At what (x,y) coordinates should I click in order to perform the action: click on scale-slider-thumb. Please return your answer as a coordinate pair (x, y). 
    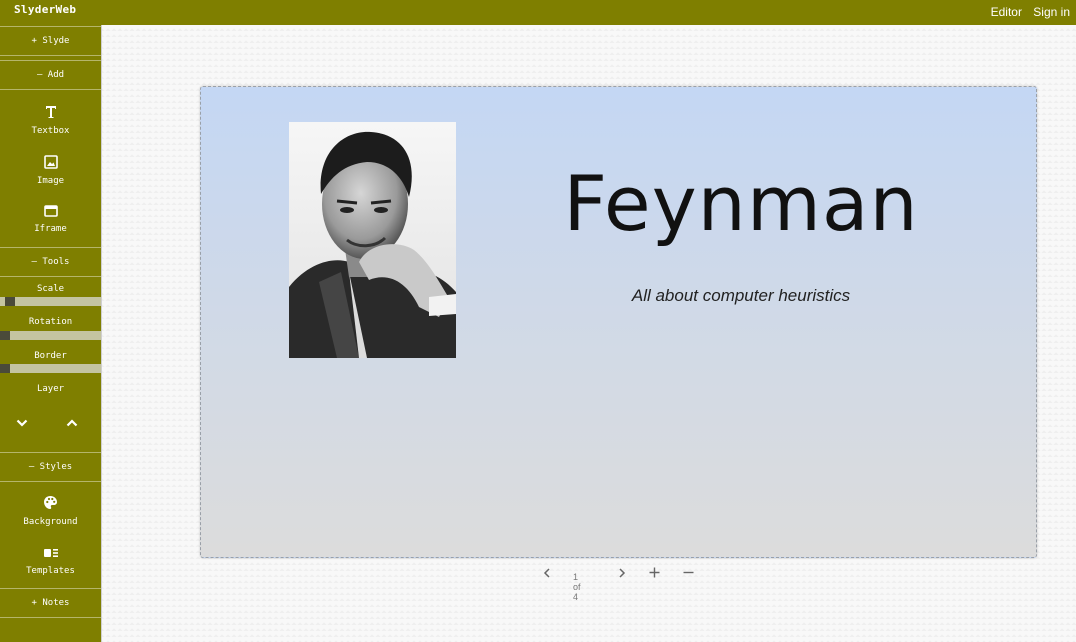
    Looking at the image, I should click on (10, 301).